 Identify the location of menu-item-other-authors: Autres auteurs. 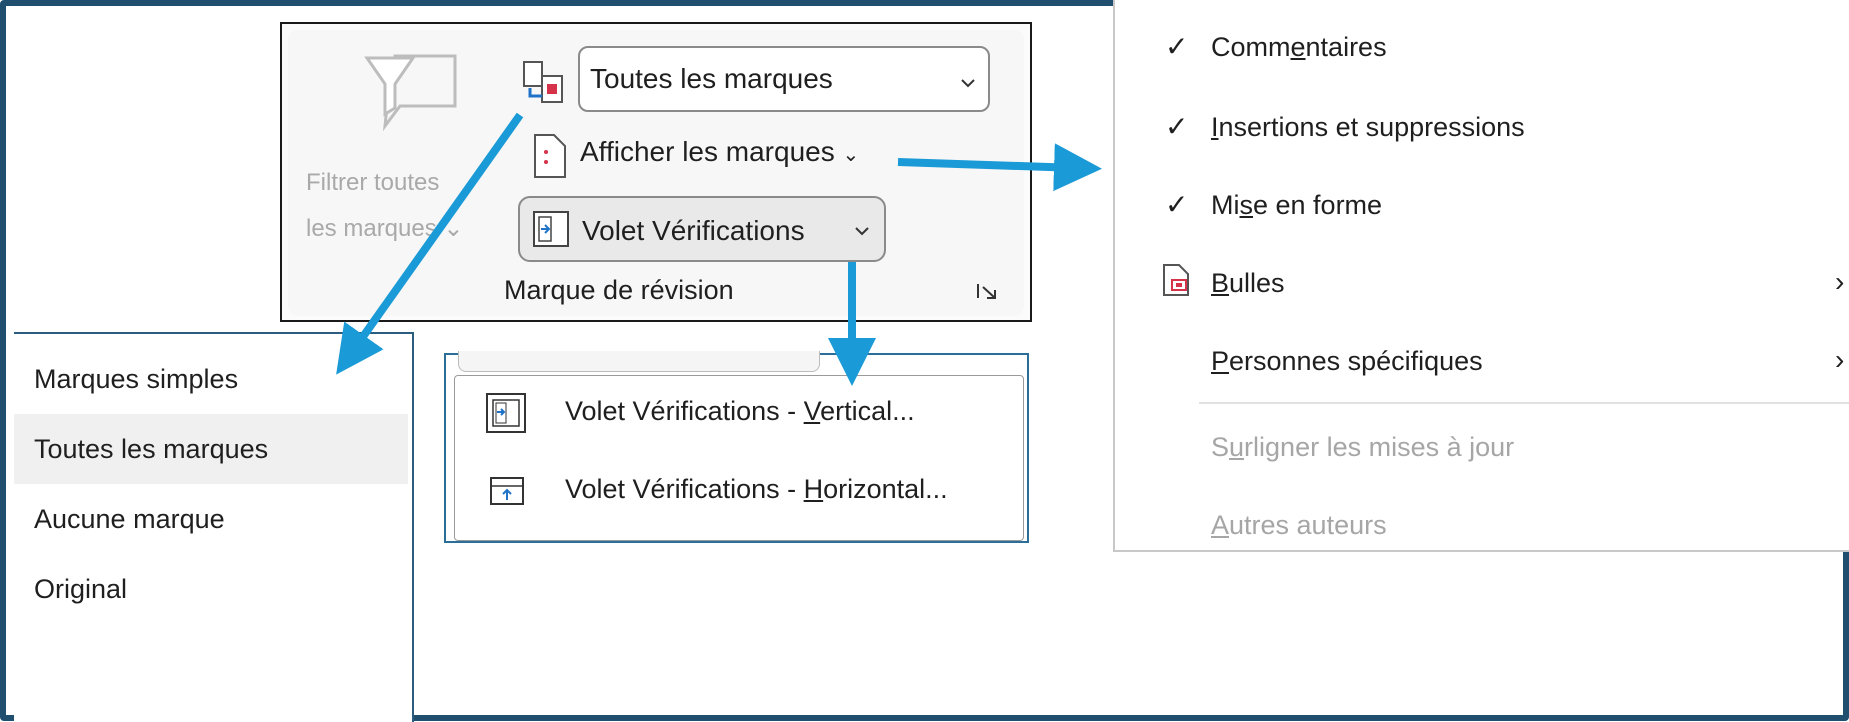
(1299, 525).